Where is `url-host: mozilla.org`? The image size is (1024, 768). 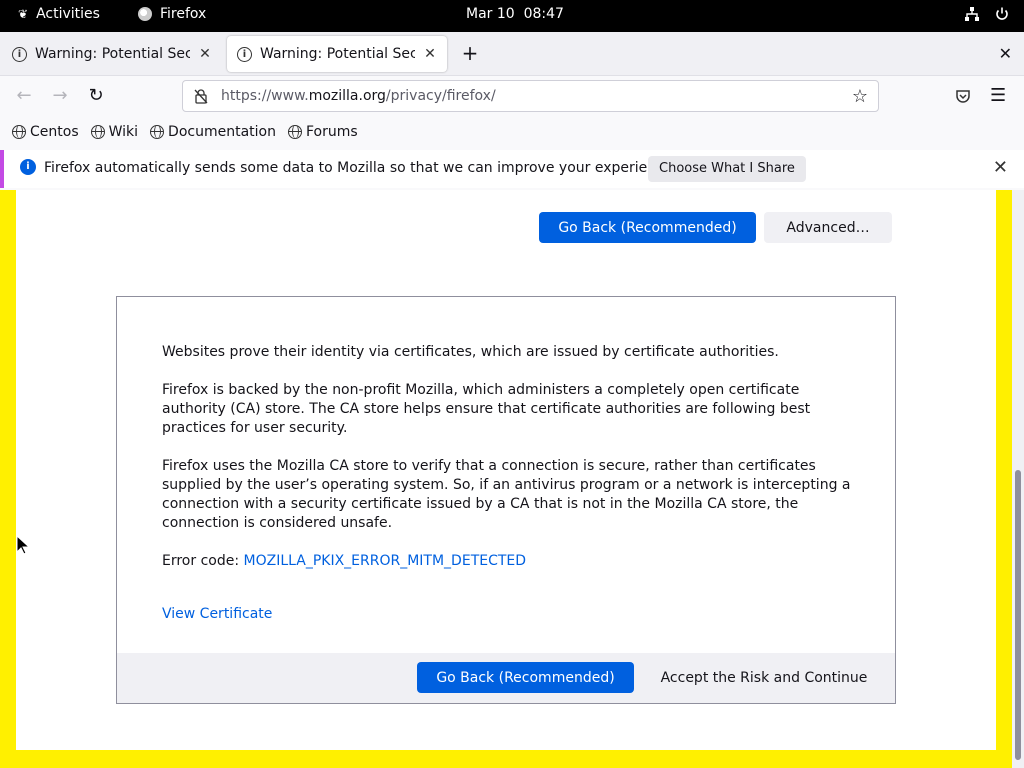
url-host: mozilla.org is located at coordinates (347, 96).